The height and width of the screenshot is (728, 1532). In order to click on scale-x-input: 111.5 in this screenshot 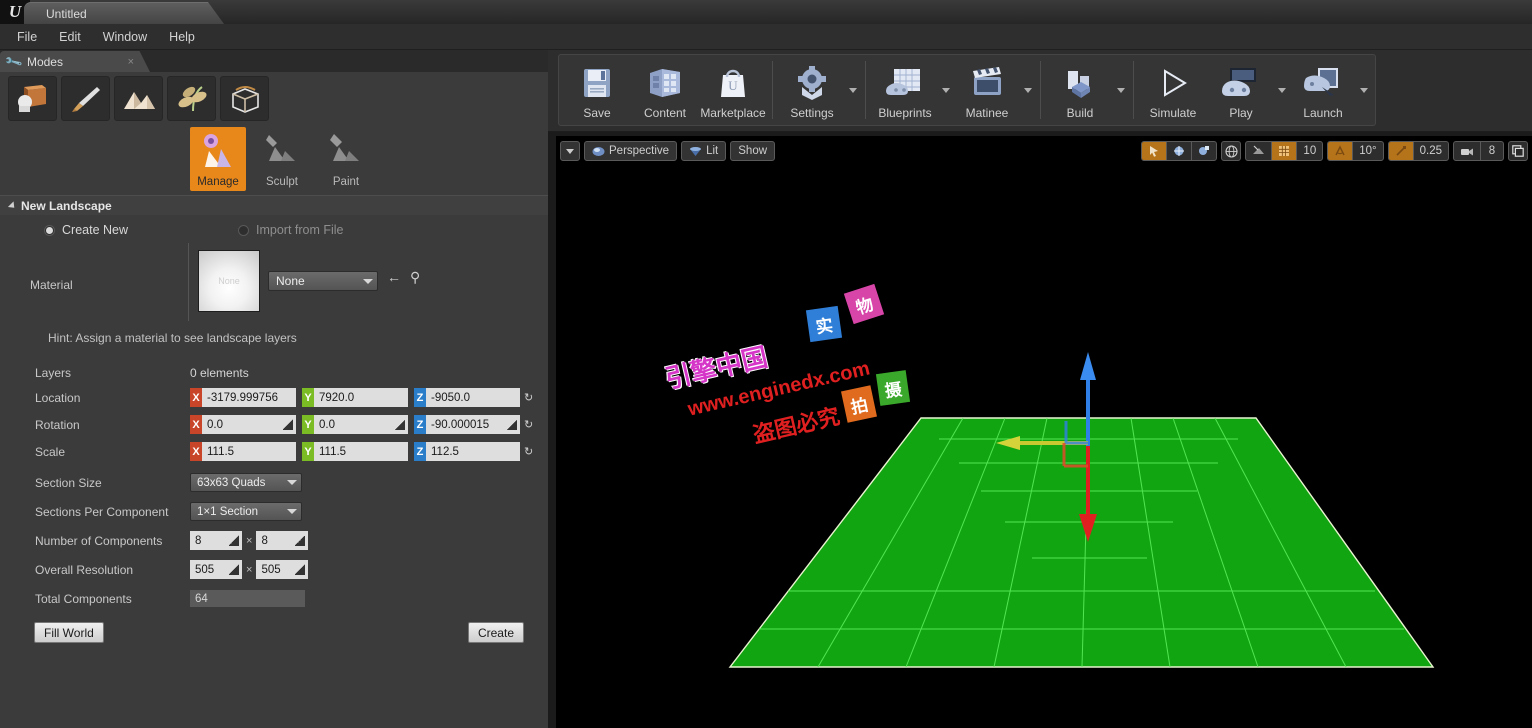, I will do `click(249, 451)`.